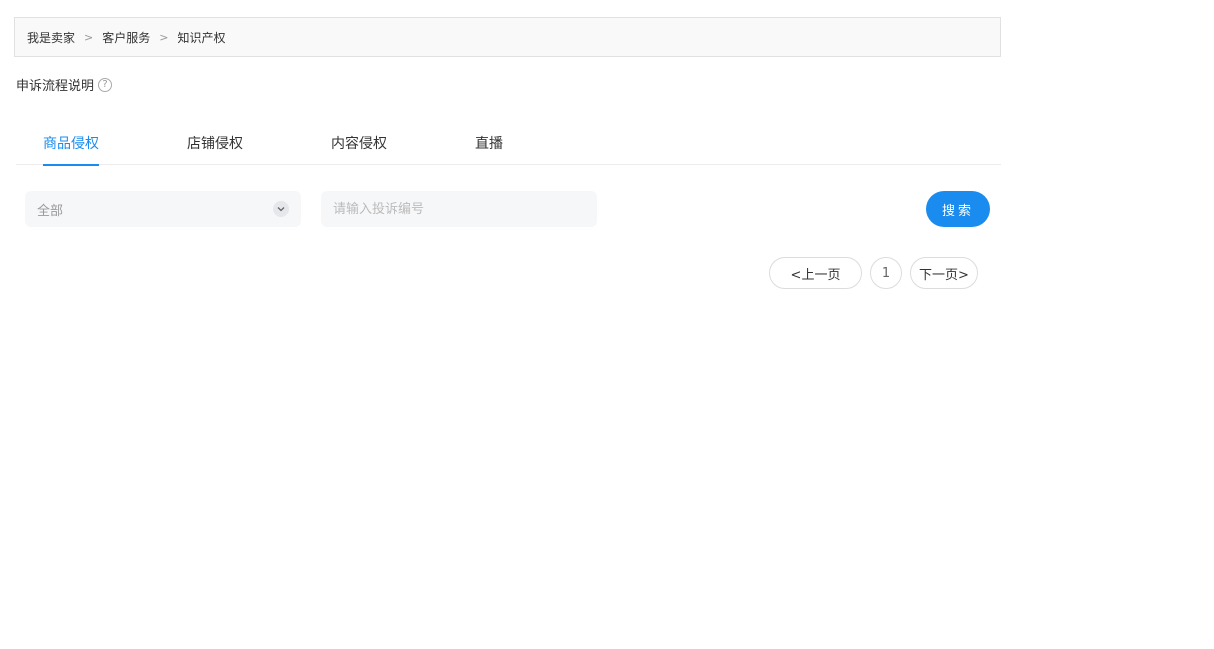 Image resolution: width=1214 pixels, height=649 pixels. What do you see at coordinates (105, 84) in the screenshot?
I see `question-circle-icon: ?` at bounding box center [105, 84].